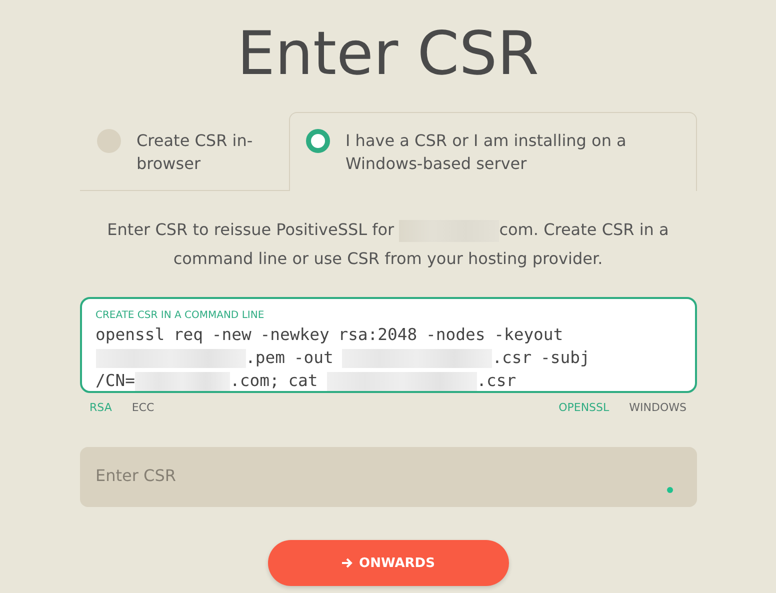 Image resolution: width=776 pixels, height=593 pixels. Describe the element at coordinates (388, 477) in the screenshot. I see `csr-input-field: Enter CSR` at that location.